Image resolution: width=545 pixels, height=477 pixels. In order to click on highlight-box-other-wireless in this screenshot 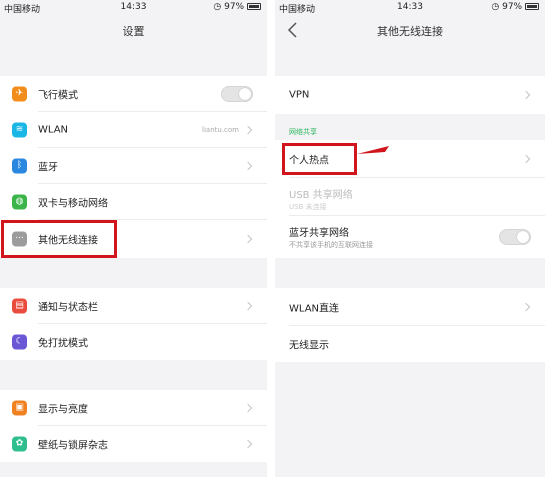, I will do `click(59, 239)`.